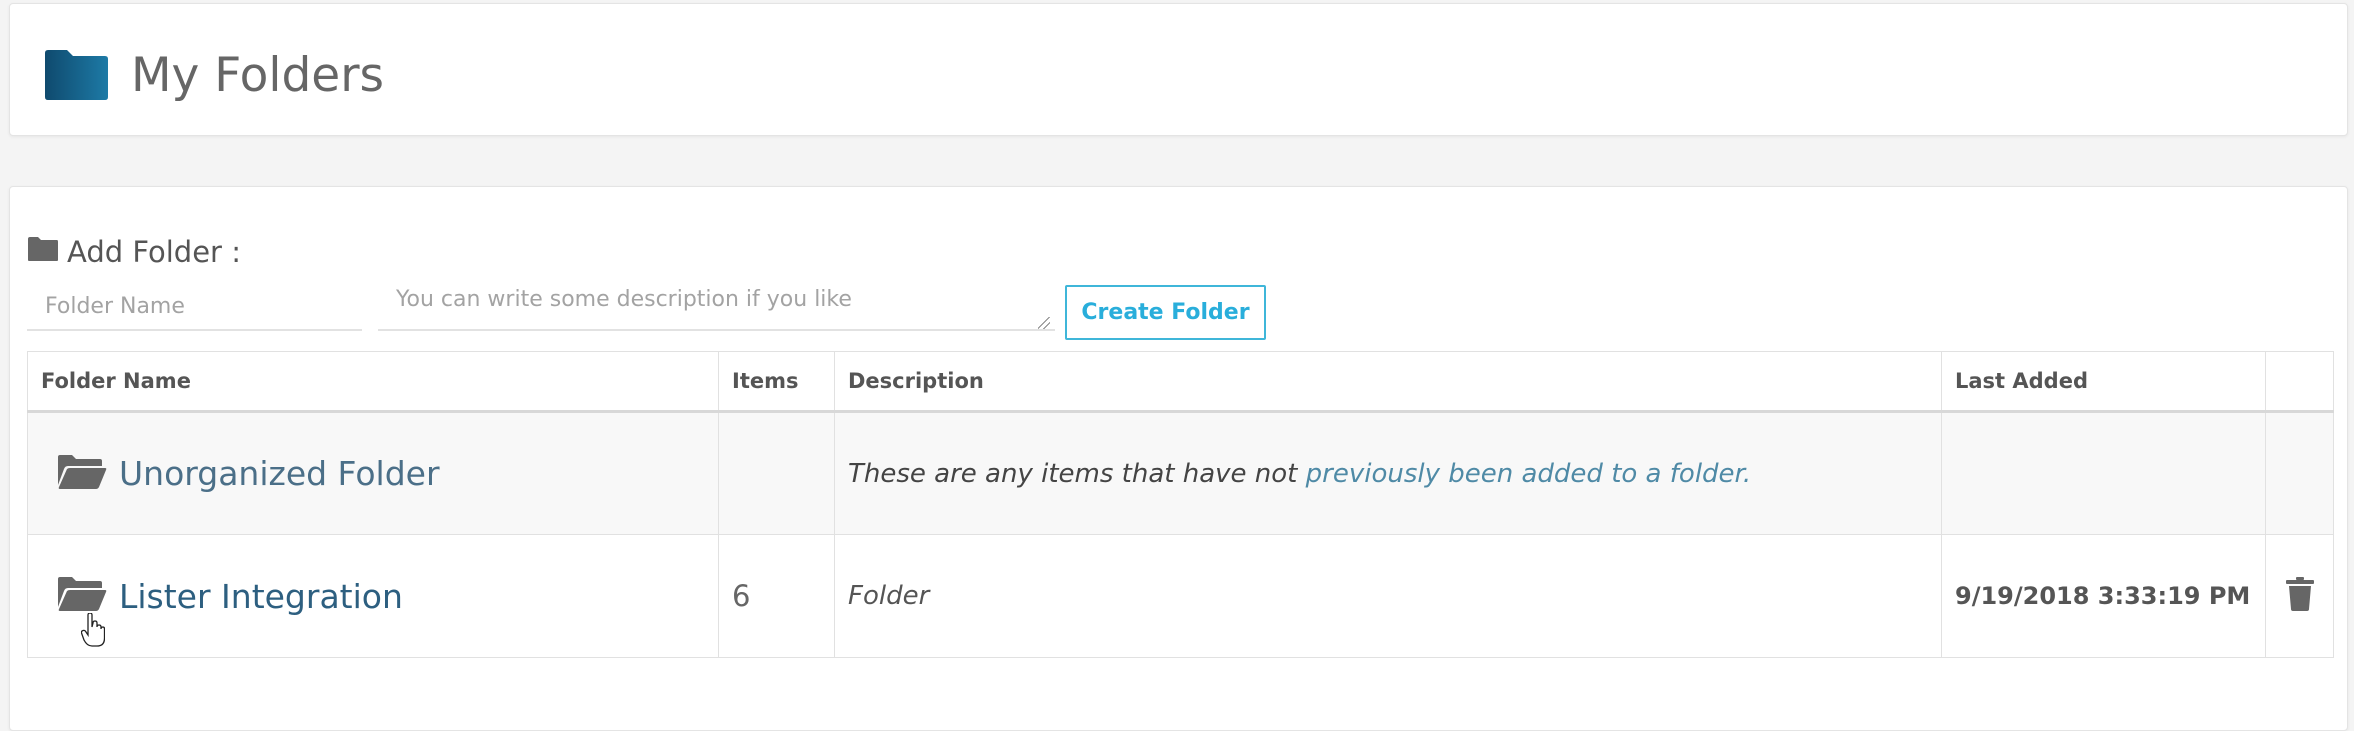 The height and width of the screenshot is (731, 2354). Describe the element at coordinates (776, 596) in the screenshot. I see `items-cell: 6` at that location.